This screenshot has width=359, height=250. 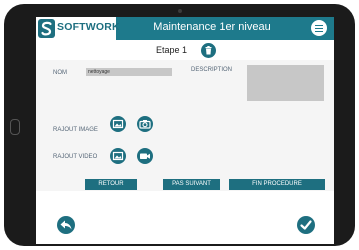 What do you see at coordinates (129, 72) in the screenshot?
I see `nom-input: nettoyage` at bounding box center [129, 72].